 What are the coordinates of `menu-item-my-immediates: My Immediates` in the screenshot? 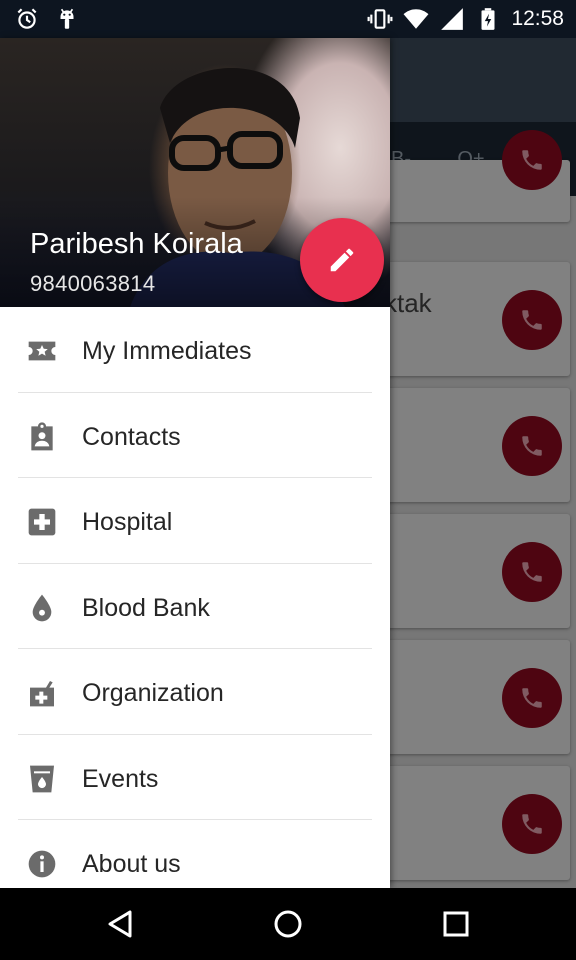 It's located at (195, 350).